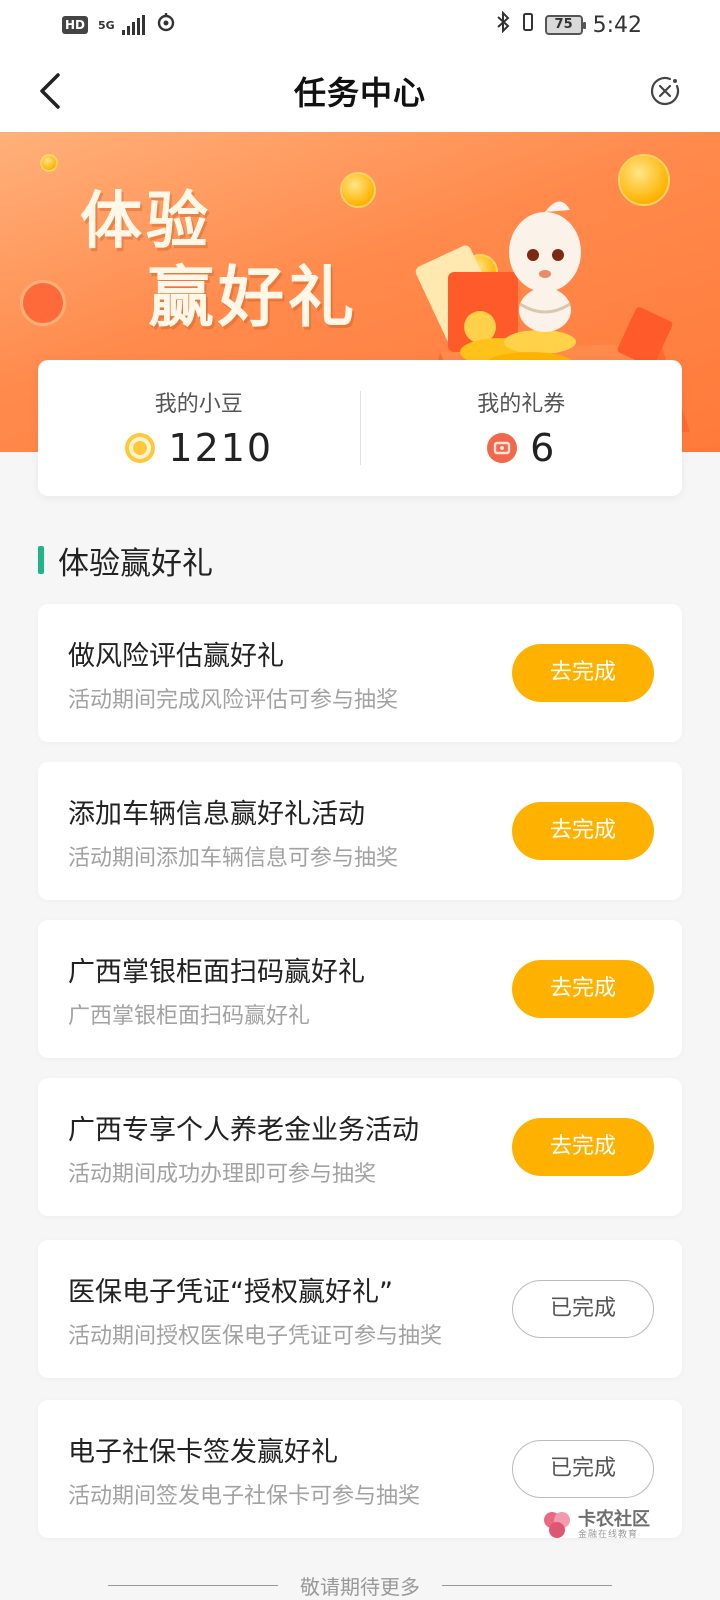  Describe the element at coordinates (189, 1016) in the screenshot. I see `task-description: 广西掌银柜面扫码赢好礼` at that location.